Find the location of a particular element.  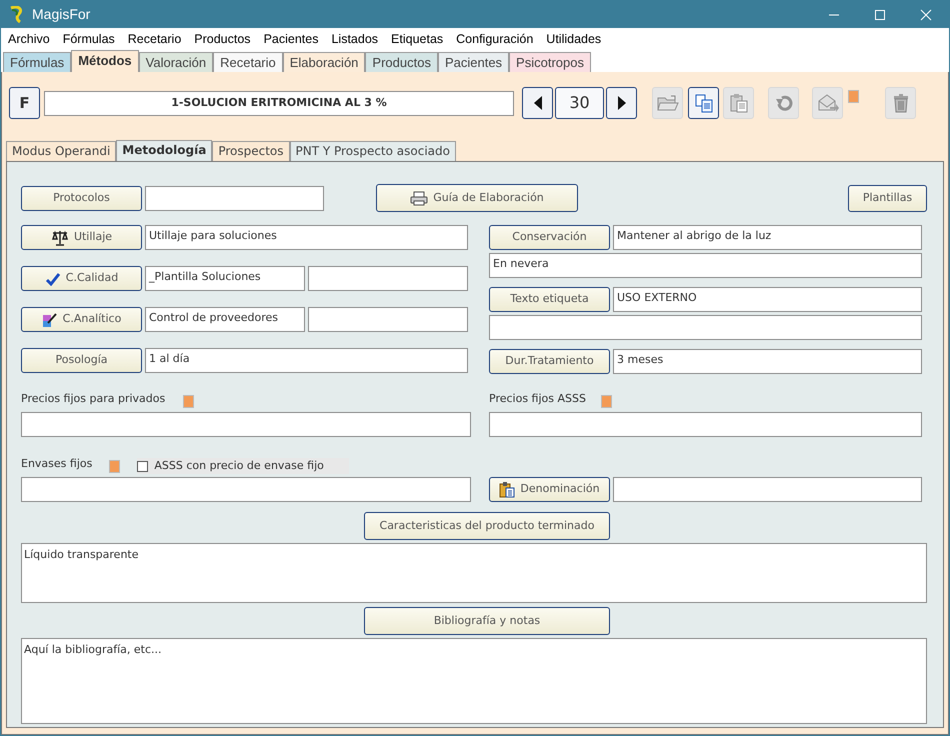

text-field: Utillaje para soluciones is located at coordinates (306, 237).